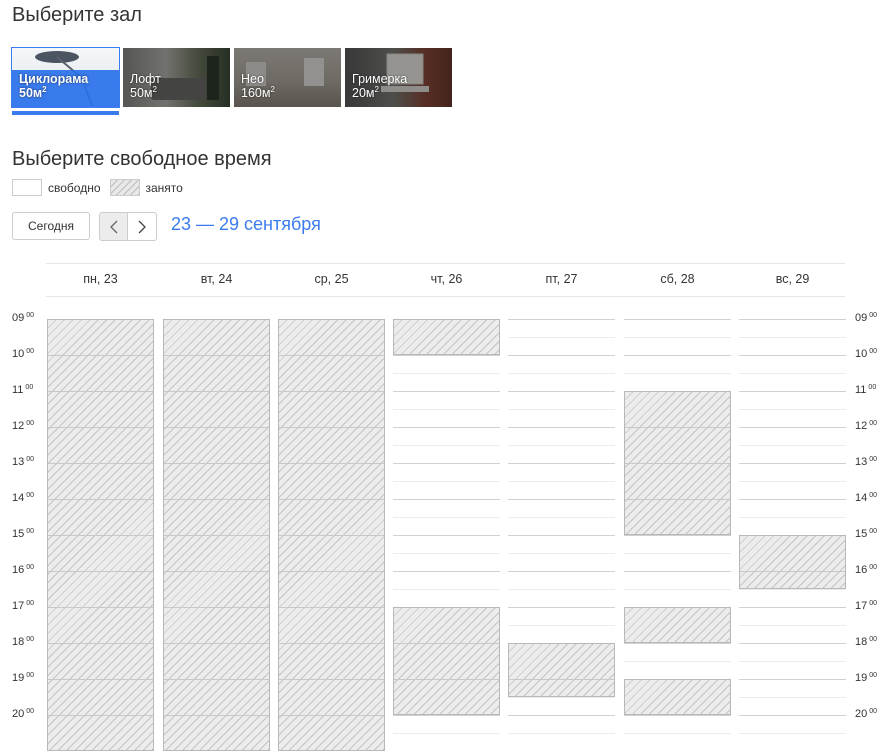 The image size is (894, 751). I want to click on day-header: чт, 26, so click(446, 279).